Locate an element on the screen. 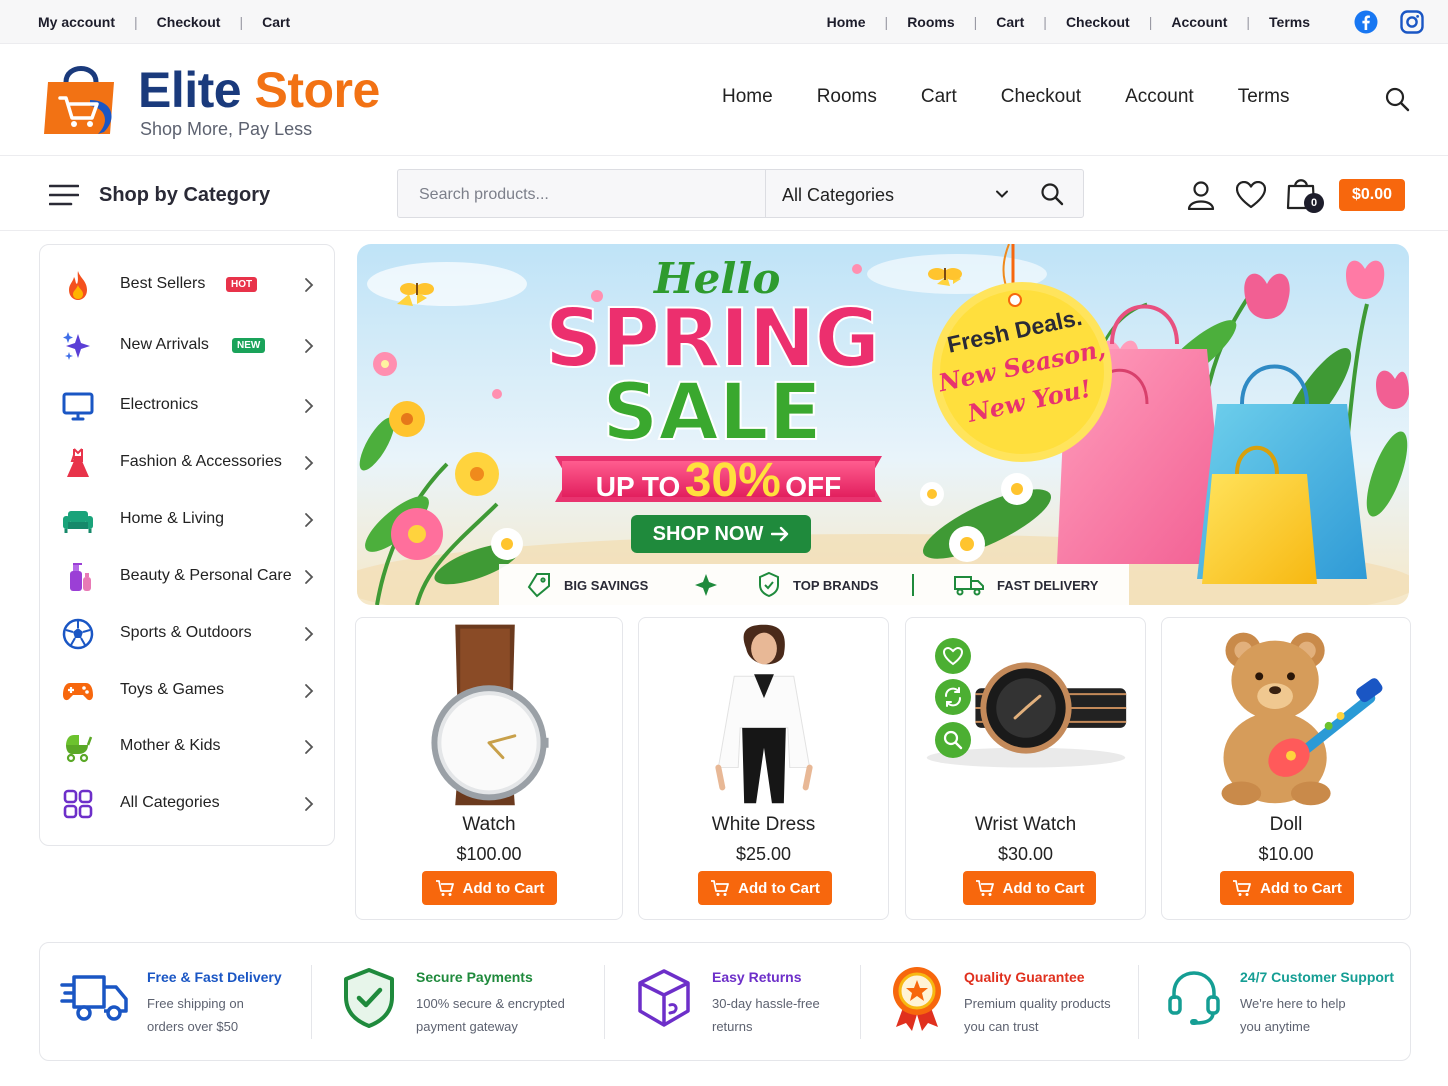 The image size is (1448, 1086). product-price: $25.00 is located at coordinates (763, 854).